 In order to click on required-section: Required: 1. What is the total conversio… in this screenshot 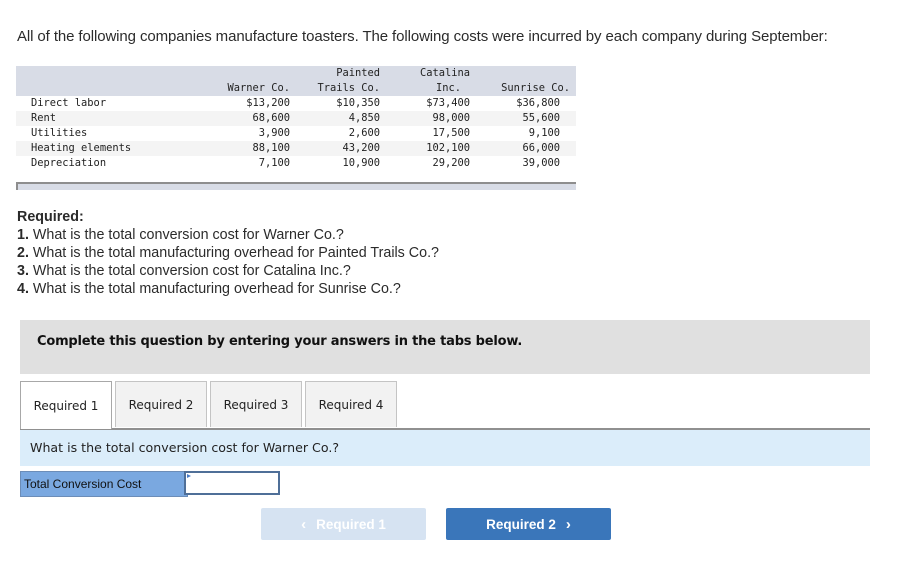, I will do `click(228, 253)`.